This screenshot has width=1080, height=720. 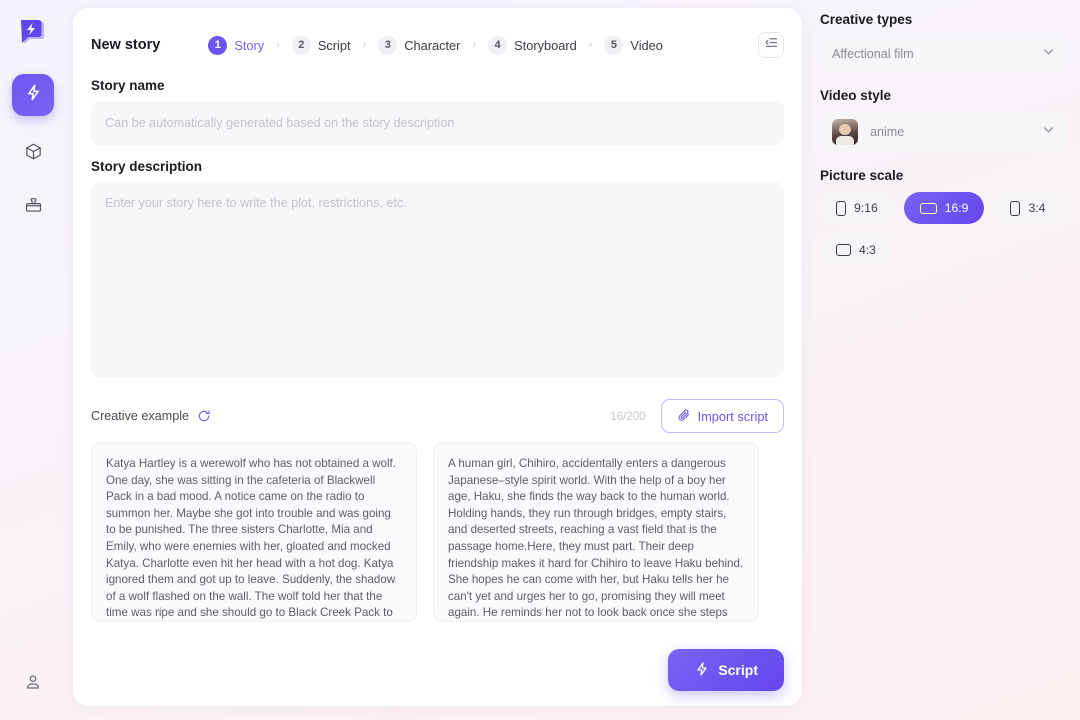 I want to click on step-character: 3 Character, so click(x=419, y=45).